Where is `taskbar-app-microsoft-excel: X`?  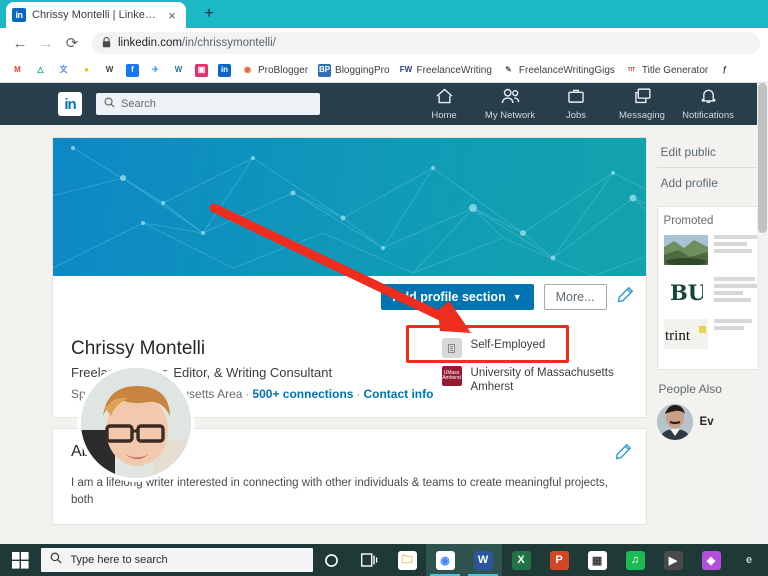
taskbar-app-microsoft-excel: X is located at coordinates (521, 560).